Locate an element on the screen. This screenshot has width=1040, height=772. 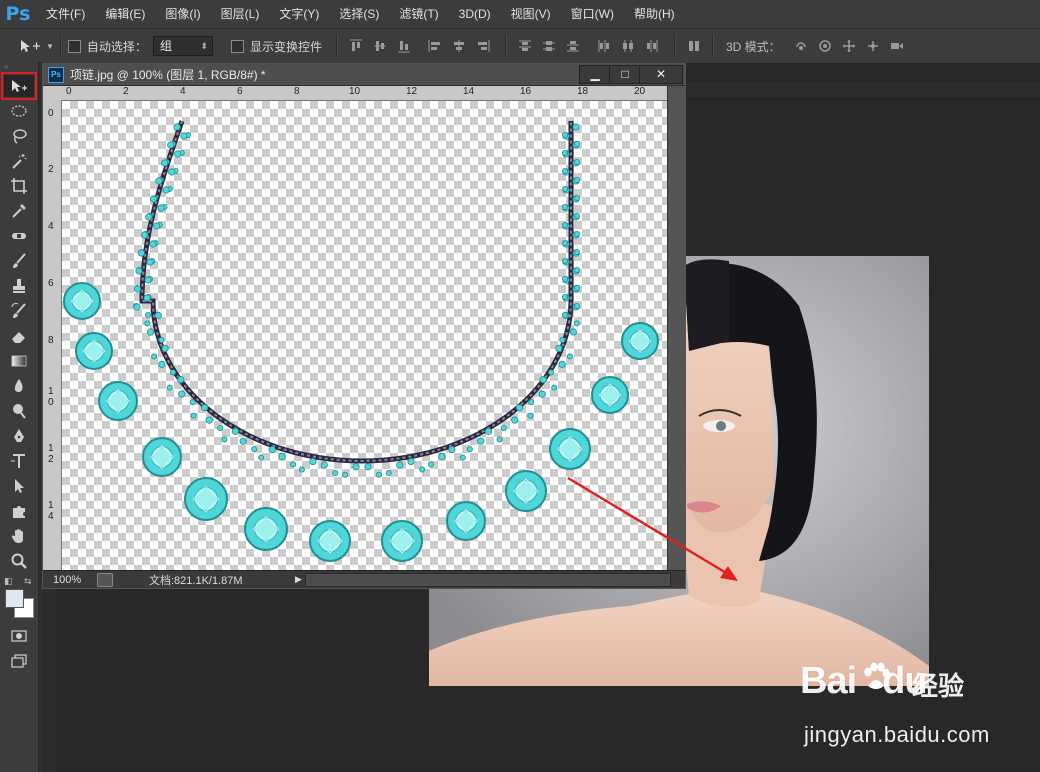
align-vcenter-button is located at coordinates (380, 46).